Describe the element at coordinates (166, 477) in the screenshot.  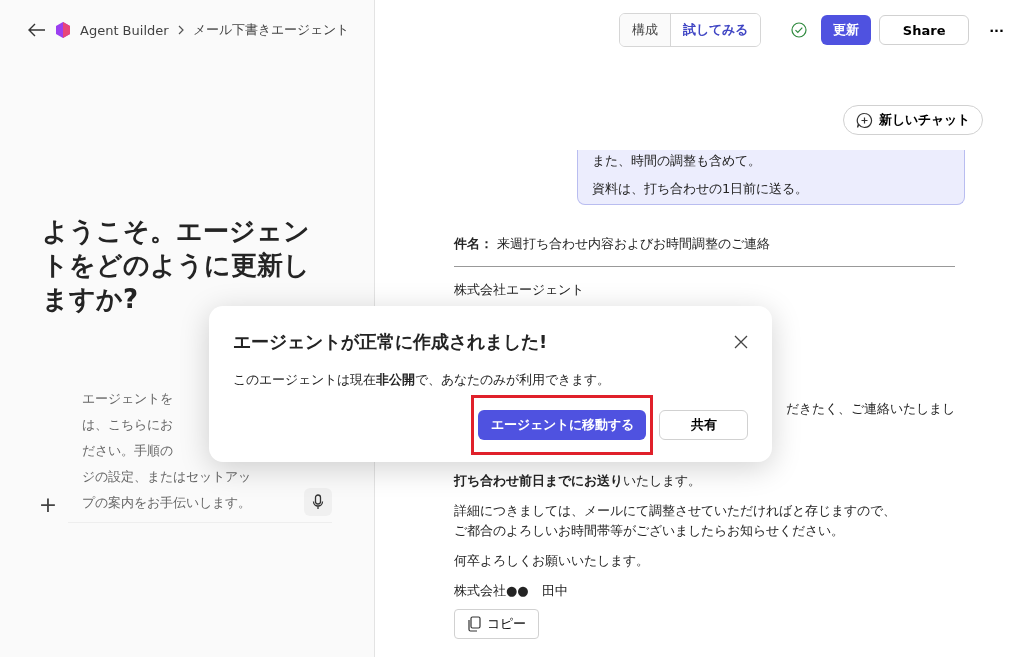
I see `placeholder-line: ジの設定、またはセットアッ` at that location.